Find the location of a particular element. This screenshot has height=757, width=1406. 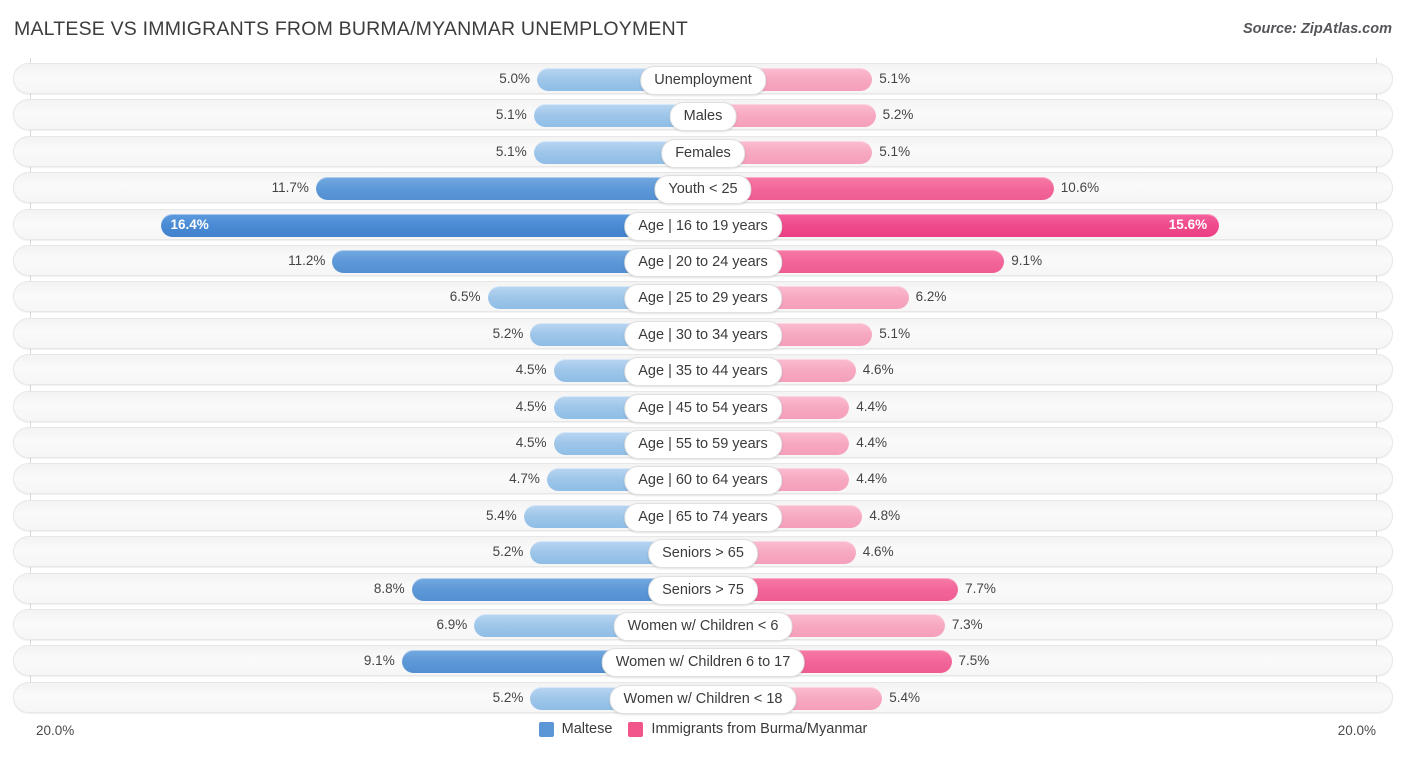

row-category-label: Age | 60 to 64 years is located at coordinates (703, 481).